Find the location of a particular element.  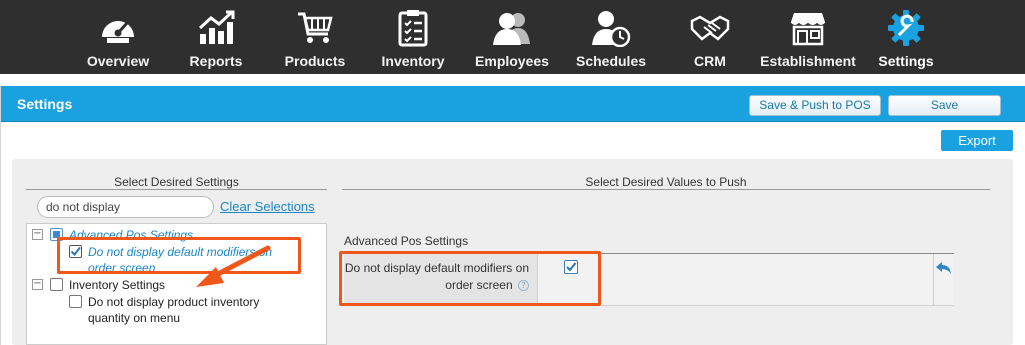

nav-label: Establishment is located at coordinates (808, 61).